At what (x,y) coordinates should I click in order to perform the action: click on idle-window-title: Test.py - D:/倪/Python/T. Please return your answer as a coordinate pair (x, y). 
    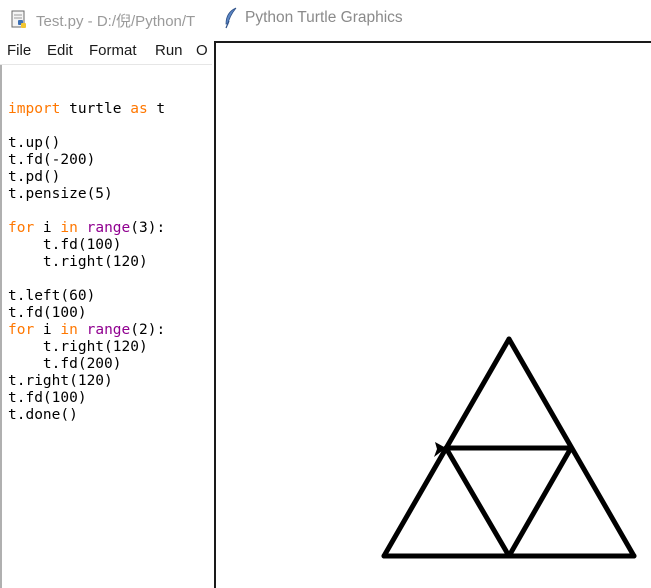
    Looking at the image, I should click on (116, 21).